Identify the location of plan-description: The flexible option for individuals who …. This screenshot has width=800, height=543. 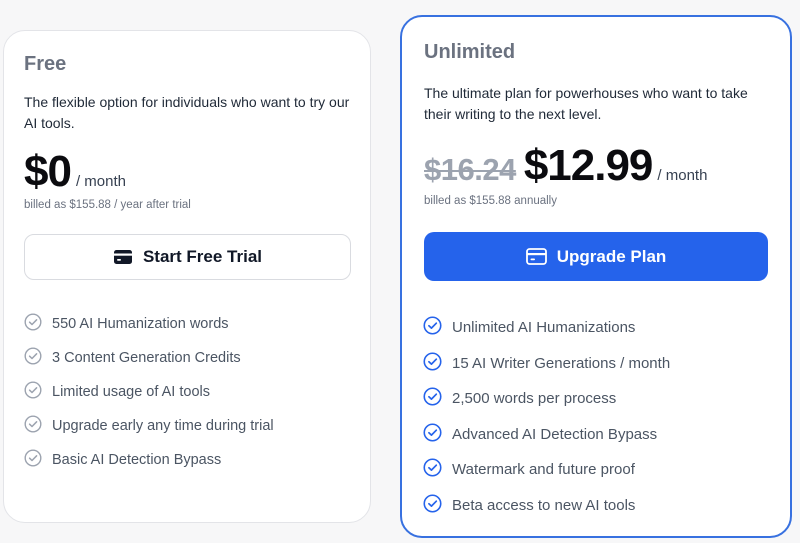
(187, 112).